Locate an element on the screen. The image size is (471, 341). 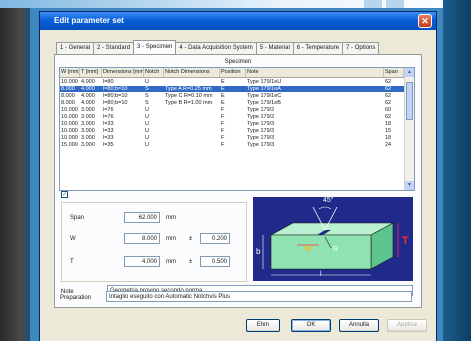
cell-notch-dimensions: Type B R=1.00 mm is located at coordinates (189, 103).